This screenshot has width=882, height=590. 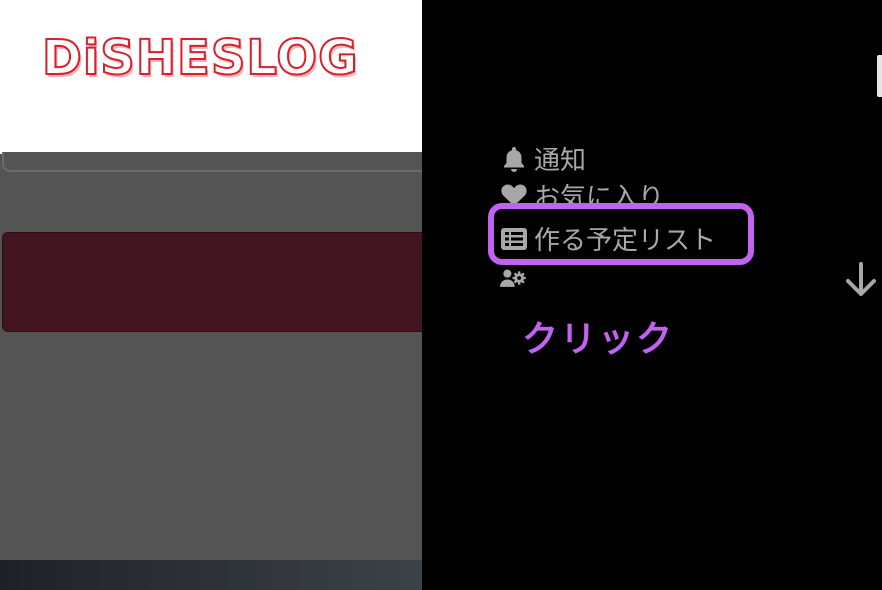 I want to click on arrow-down-icon, so click(x=861, y=280).